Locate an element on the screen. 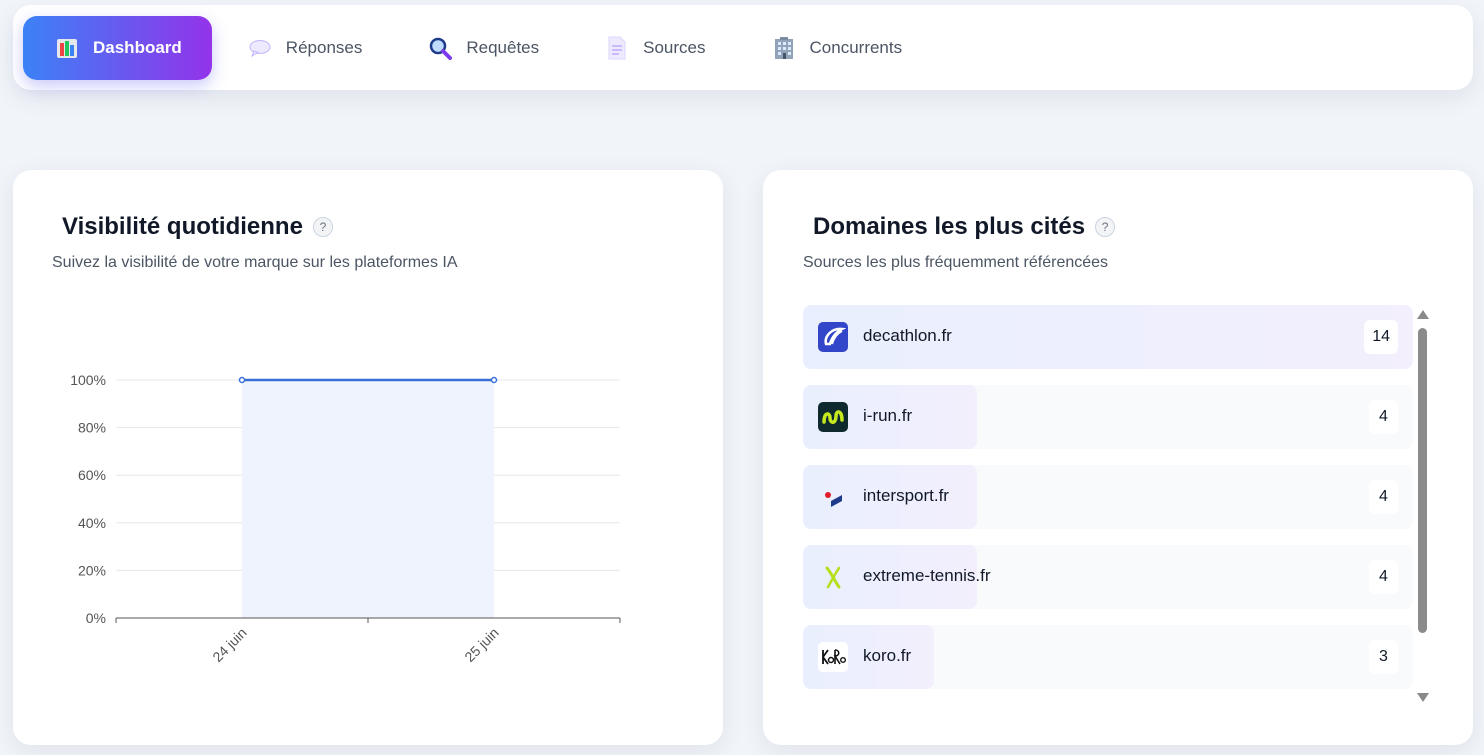  domain-name: decathlon.fr is located at coordinates (907, 335).